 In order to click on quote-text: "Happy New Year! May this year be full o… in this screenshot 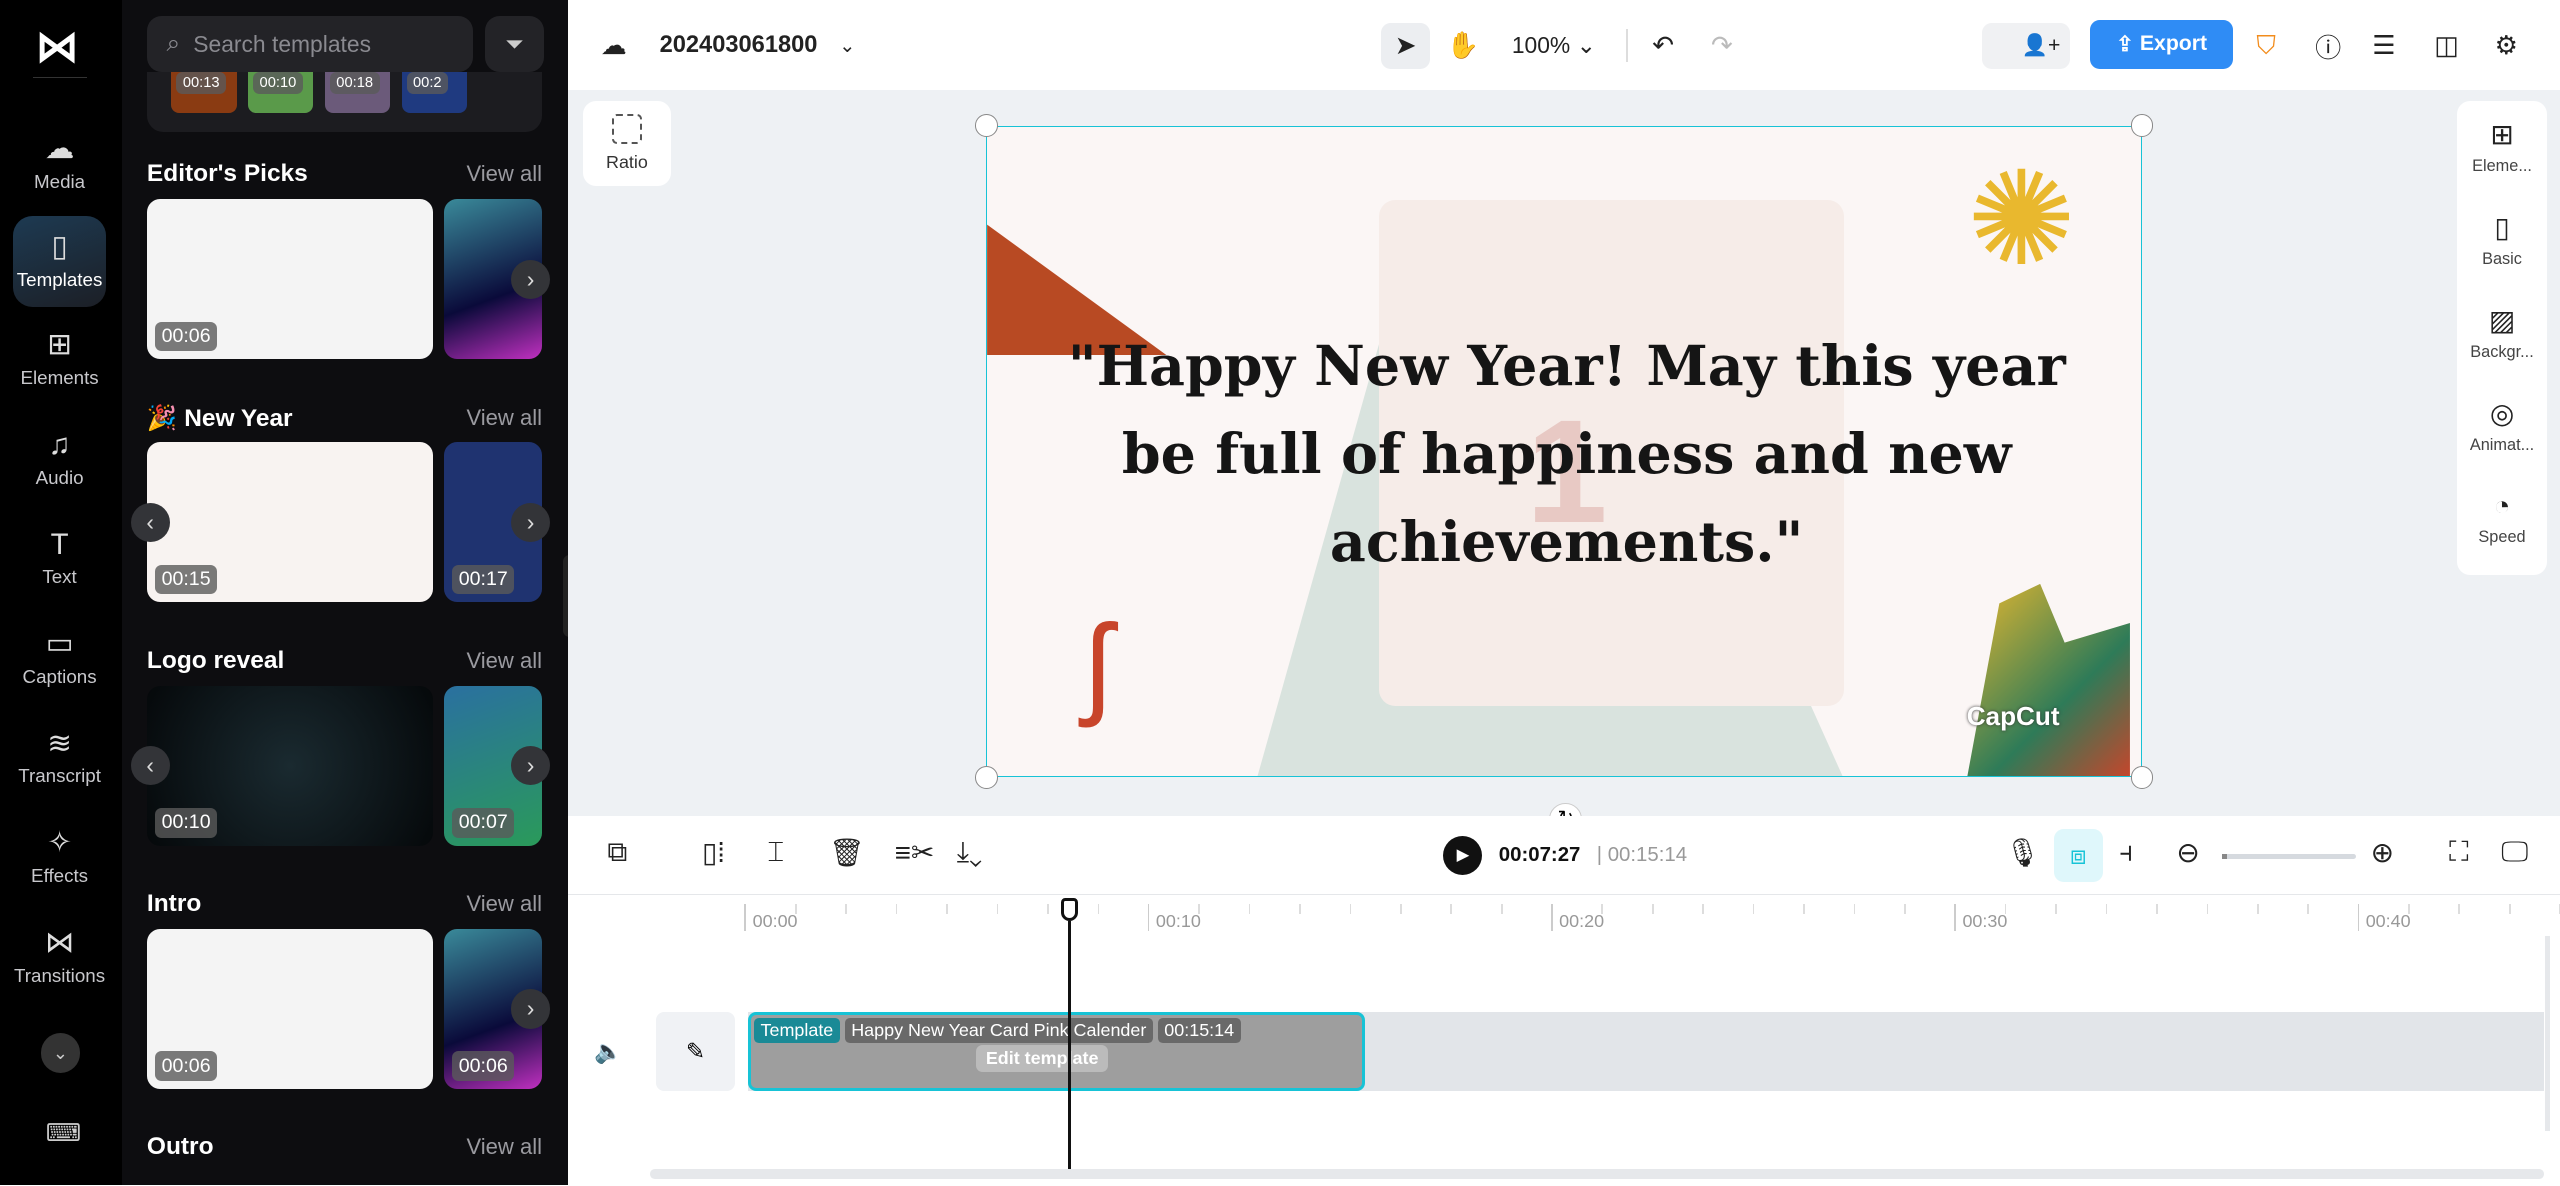, I will do `click(1566, 455)`.